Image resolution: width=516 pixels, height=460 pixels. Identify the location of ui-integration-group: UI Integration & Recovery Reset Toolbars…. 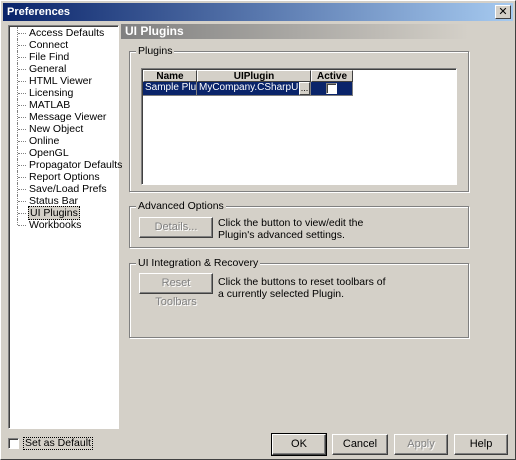
(299, 297).